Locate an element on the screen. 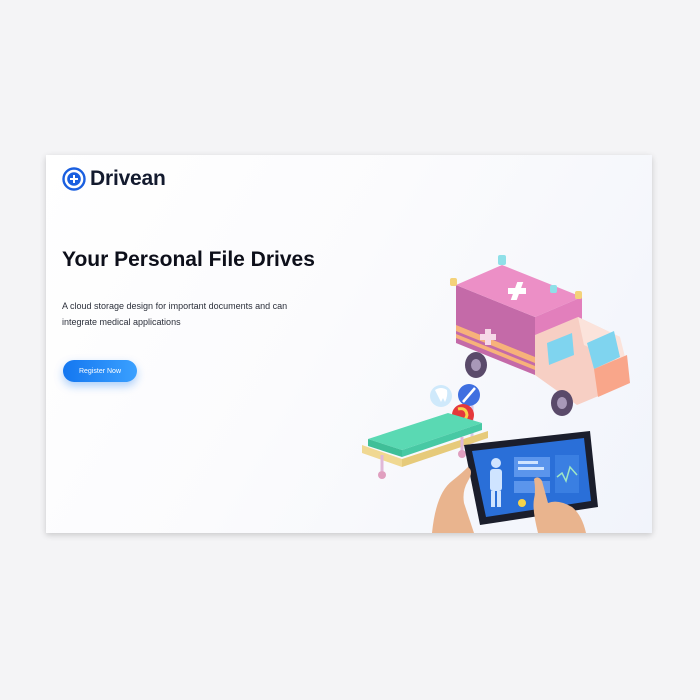  plus-circle-icon is located at coordinates (74, 179).